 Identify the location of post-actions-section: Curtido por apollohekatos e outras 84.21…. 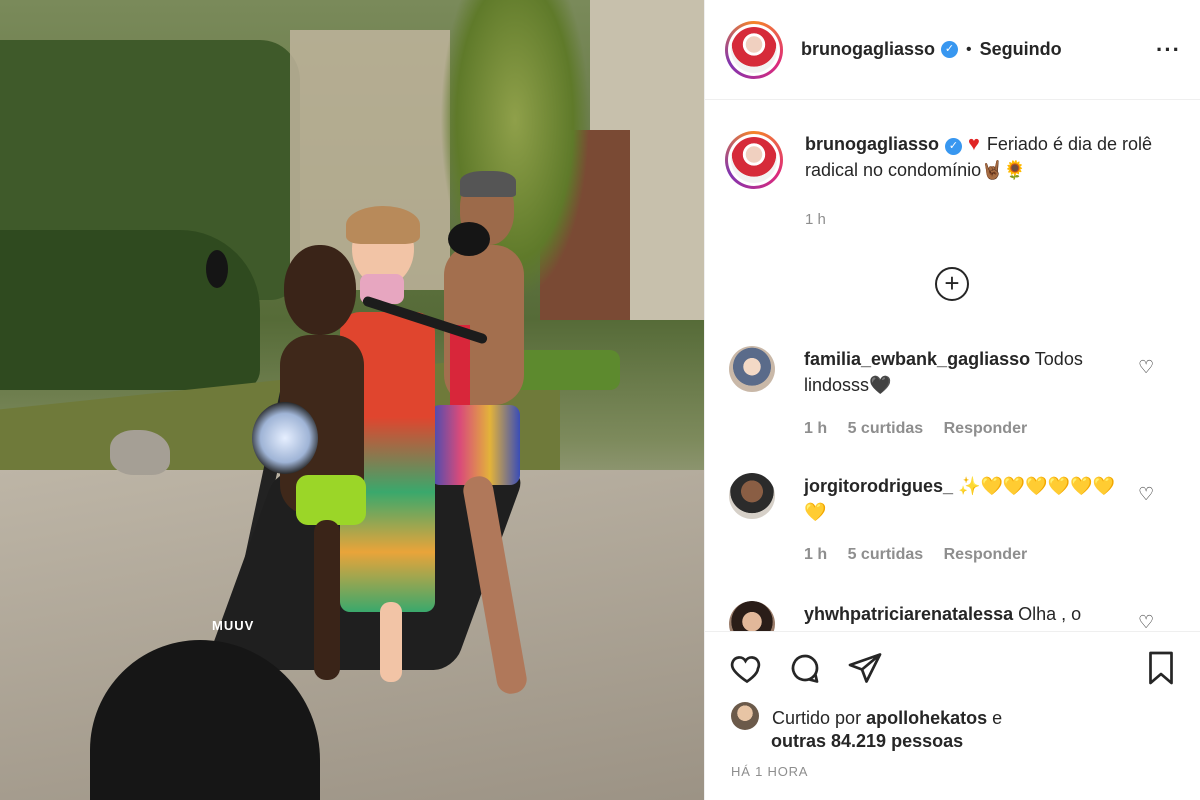
(952, 715).